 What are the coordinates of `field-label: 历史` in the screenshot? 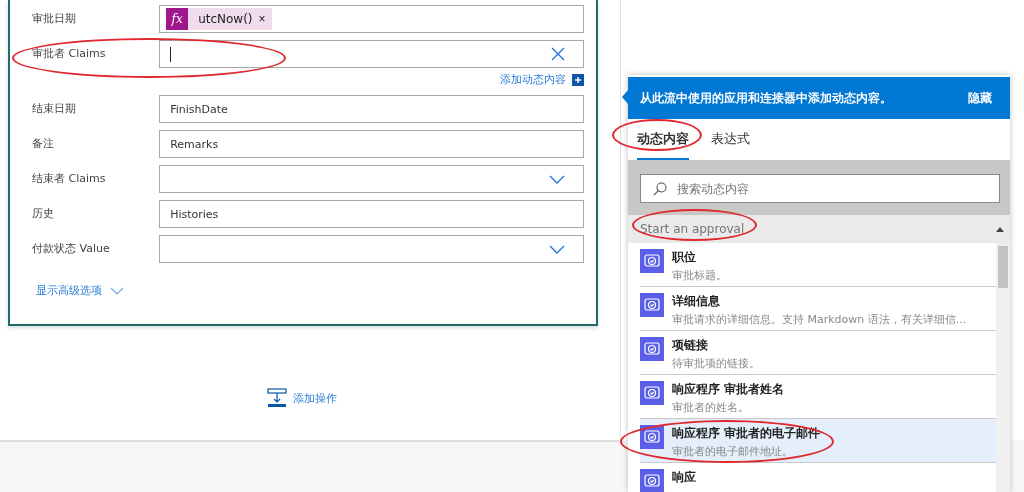 It's located at (43, 213).